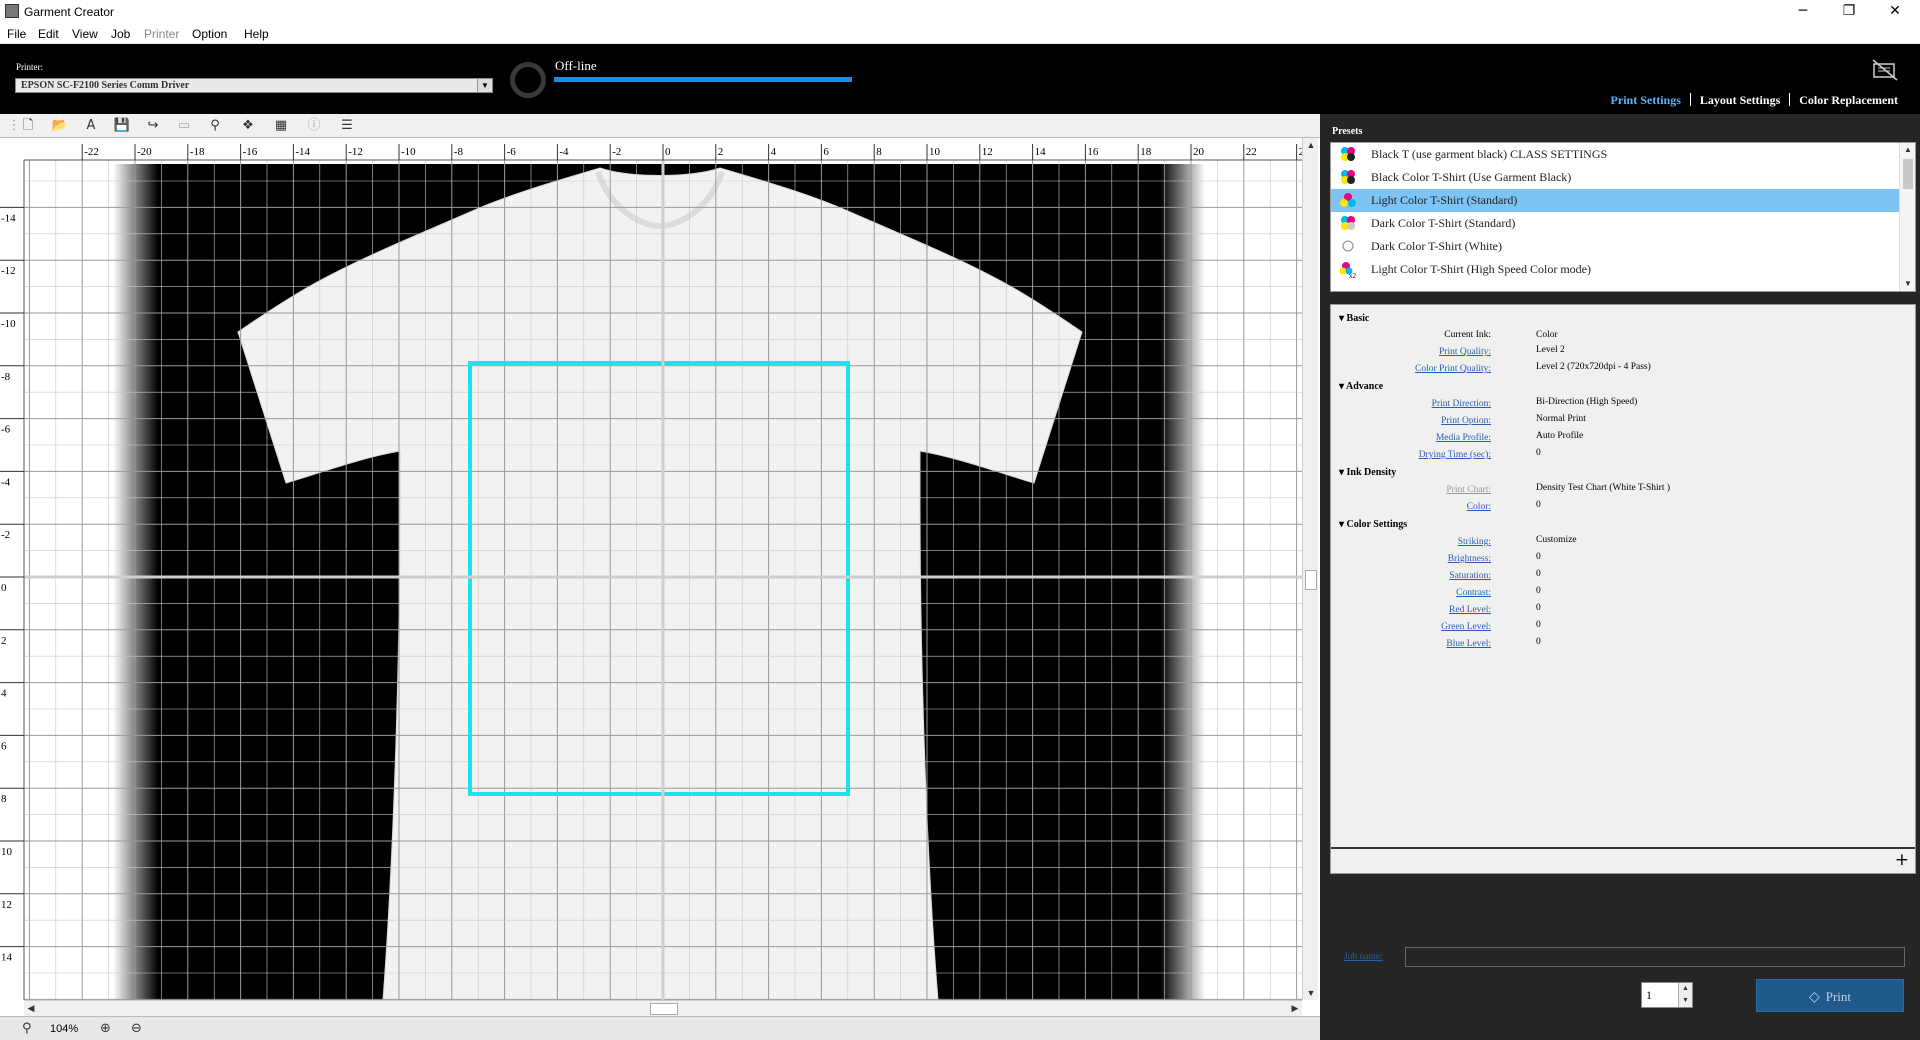 This screenshot has height=1040, width=1920. I want to click on print-direction-value: Bi-Direction (High Speed), so click(1586, 402).